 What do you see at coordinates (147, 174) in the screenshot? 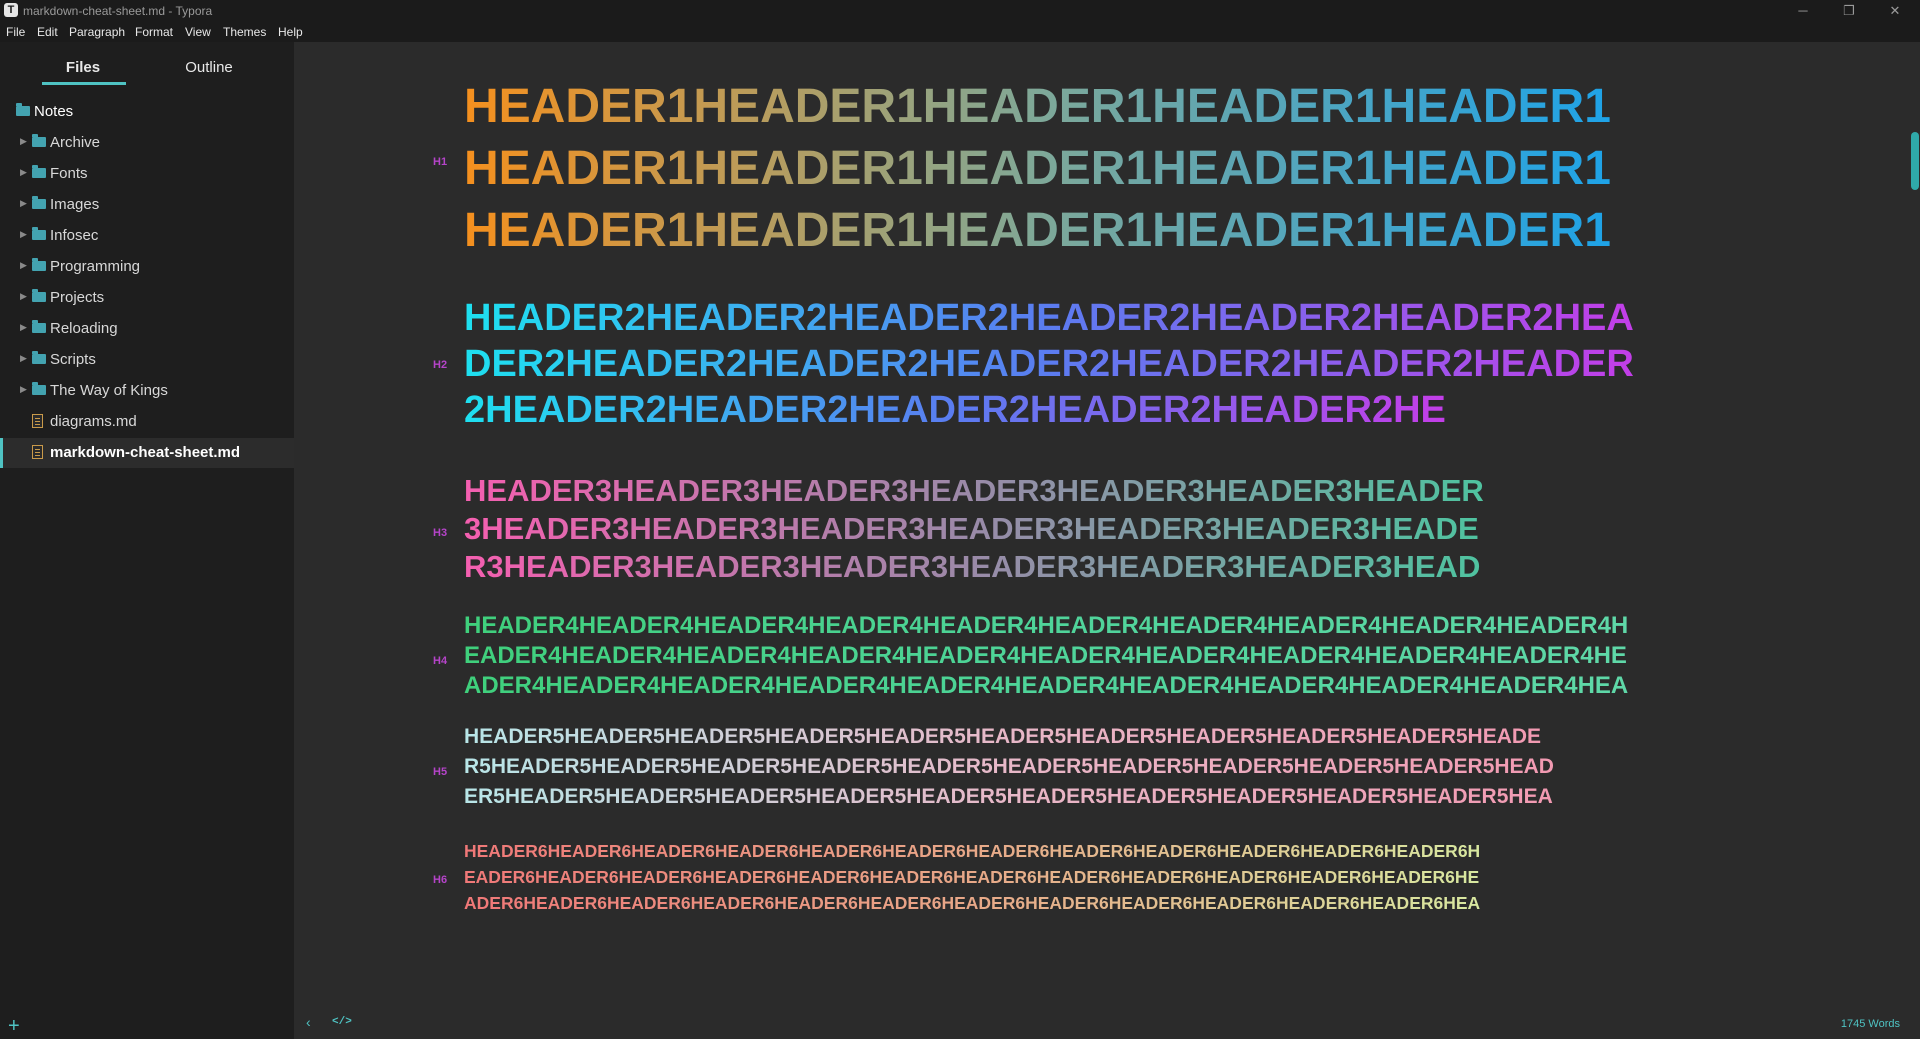
I see `sidebar-item-fonts: ▶ Fonts` at bounding box center [147, 174].